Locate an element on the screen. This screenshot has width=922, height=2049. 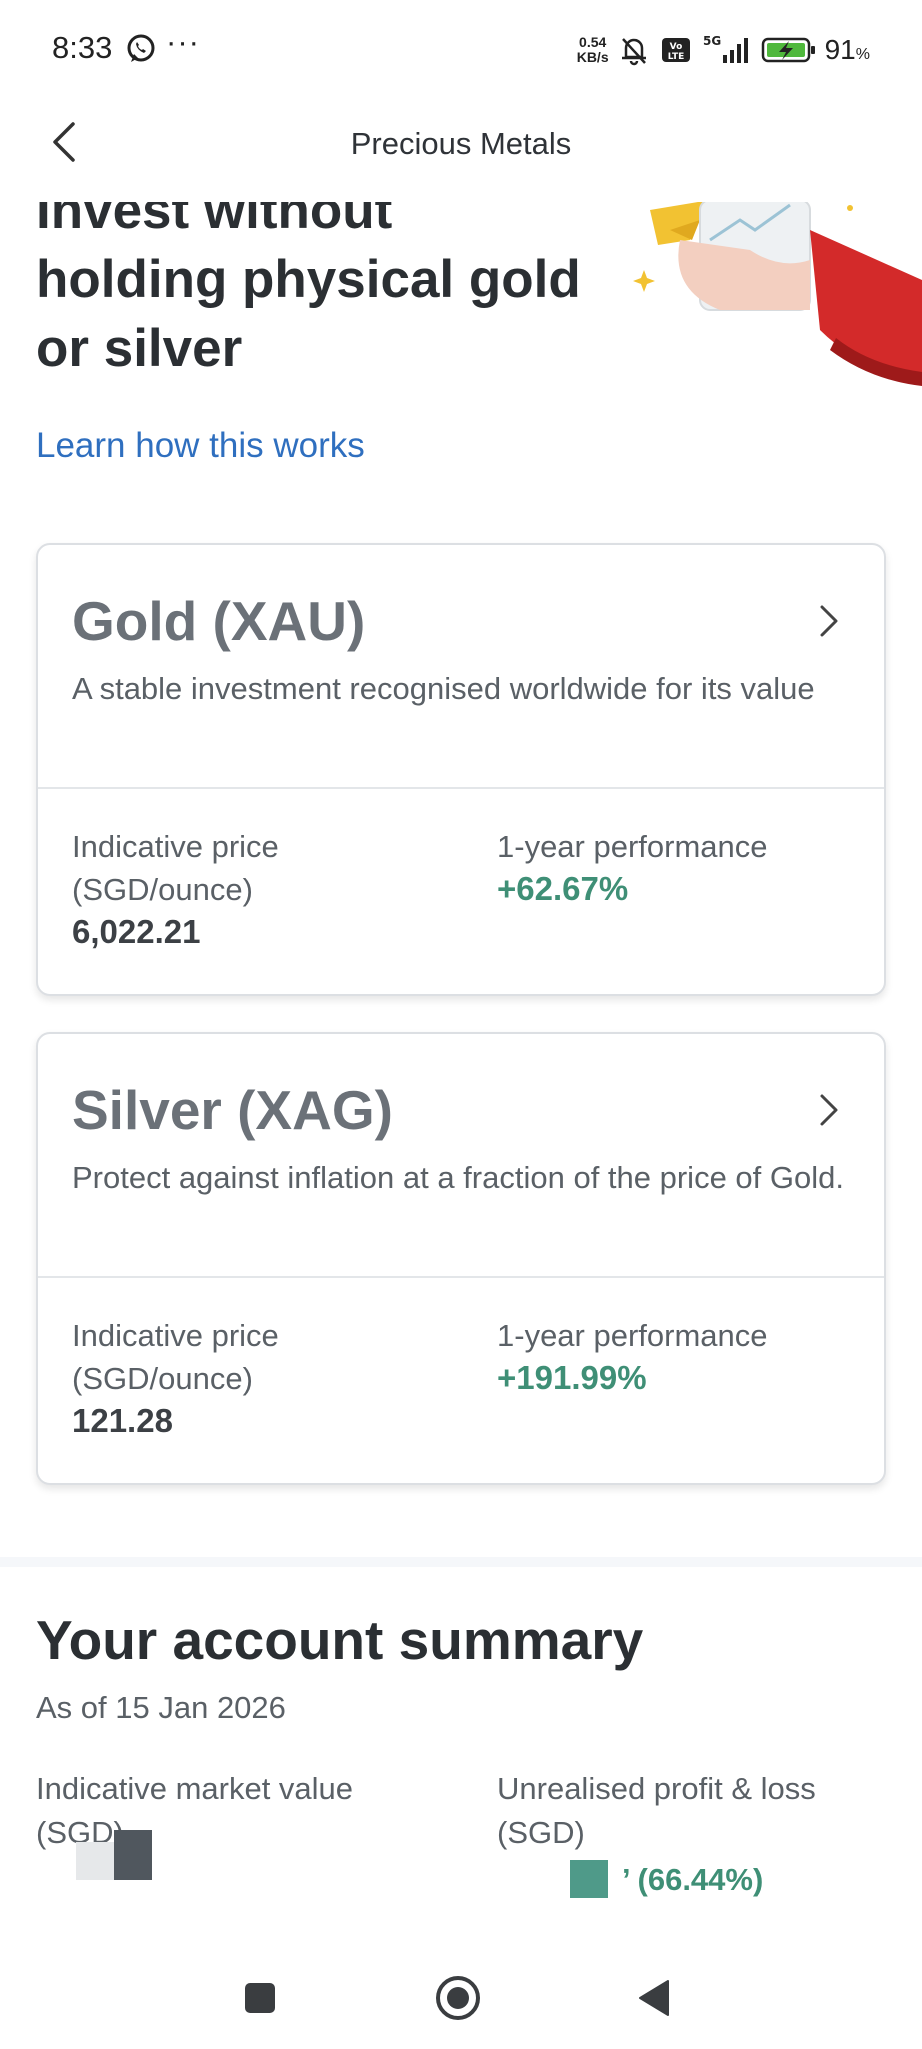
hand-holding-phone-illustration is located at coordinates (777, 293).